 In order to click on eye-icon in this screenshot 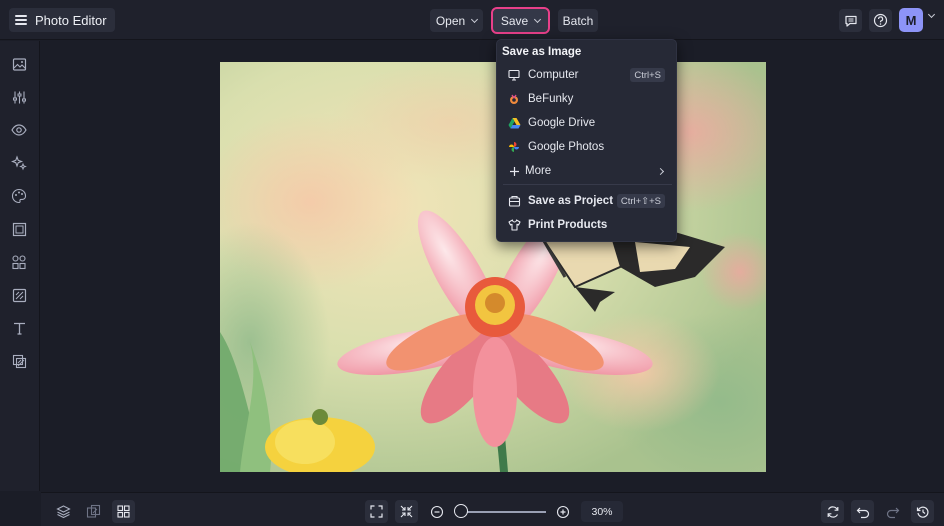, I will do `click(19, 130)`.